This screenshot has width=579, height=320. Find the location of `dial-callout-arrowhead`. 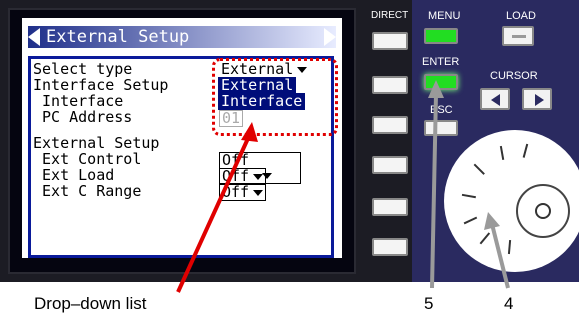

dial-callout-arrowhead is located at coordinates (492, 221).